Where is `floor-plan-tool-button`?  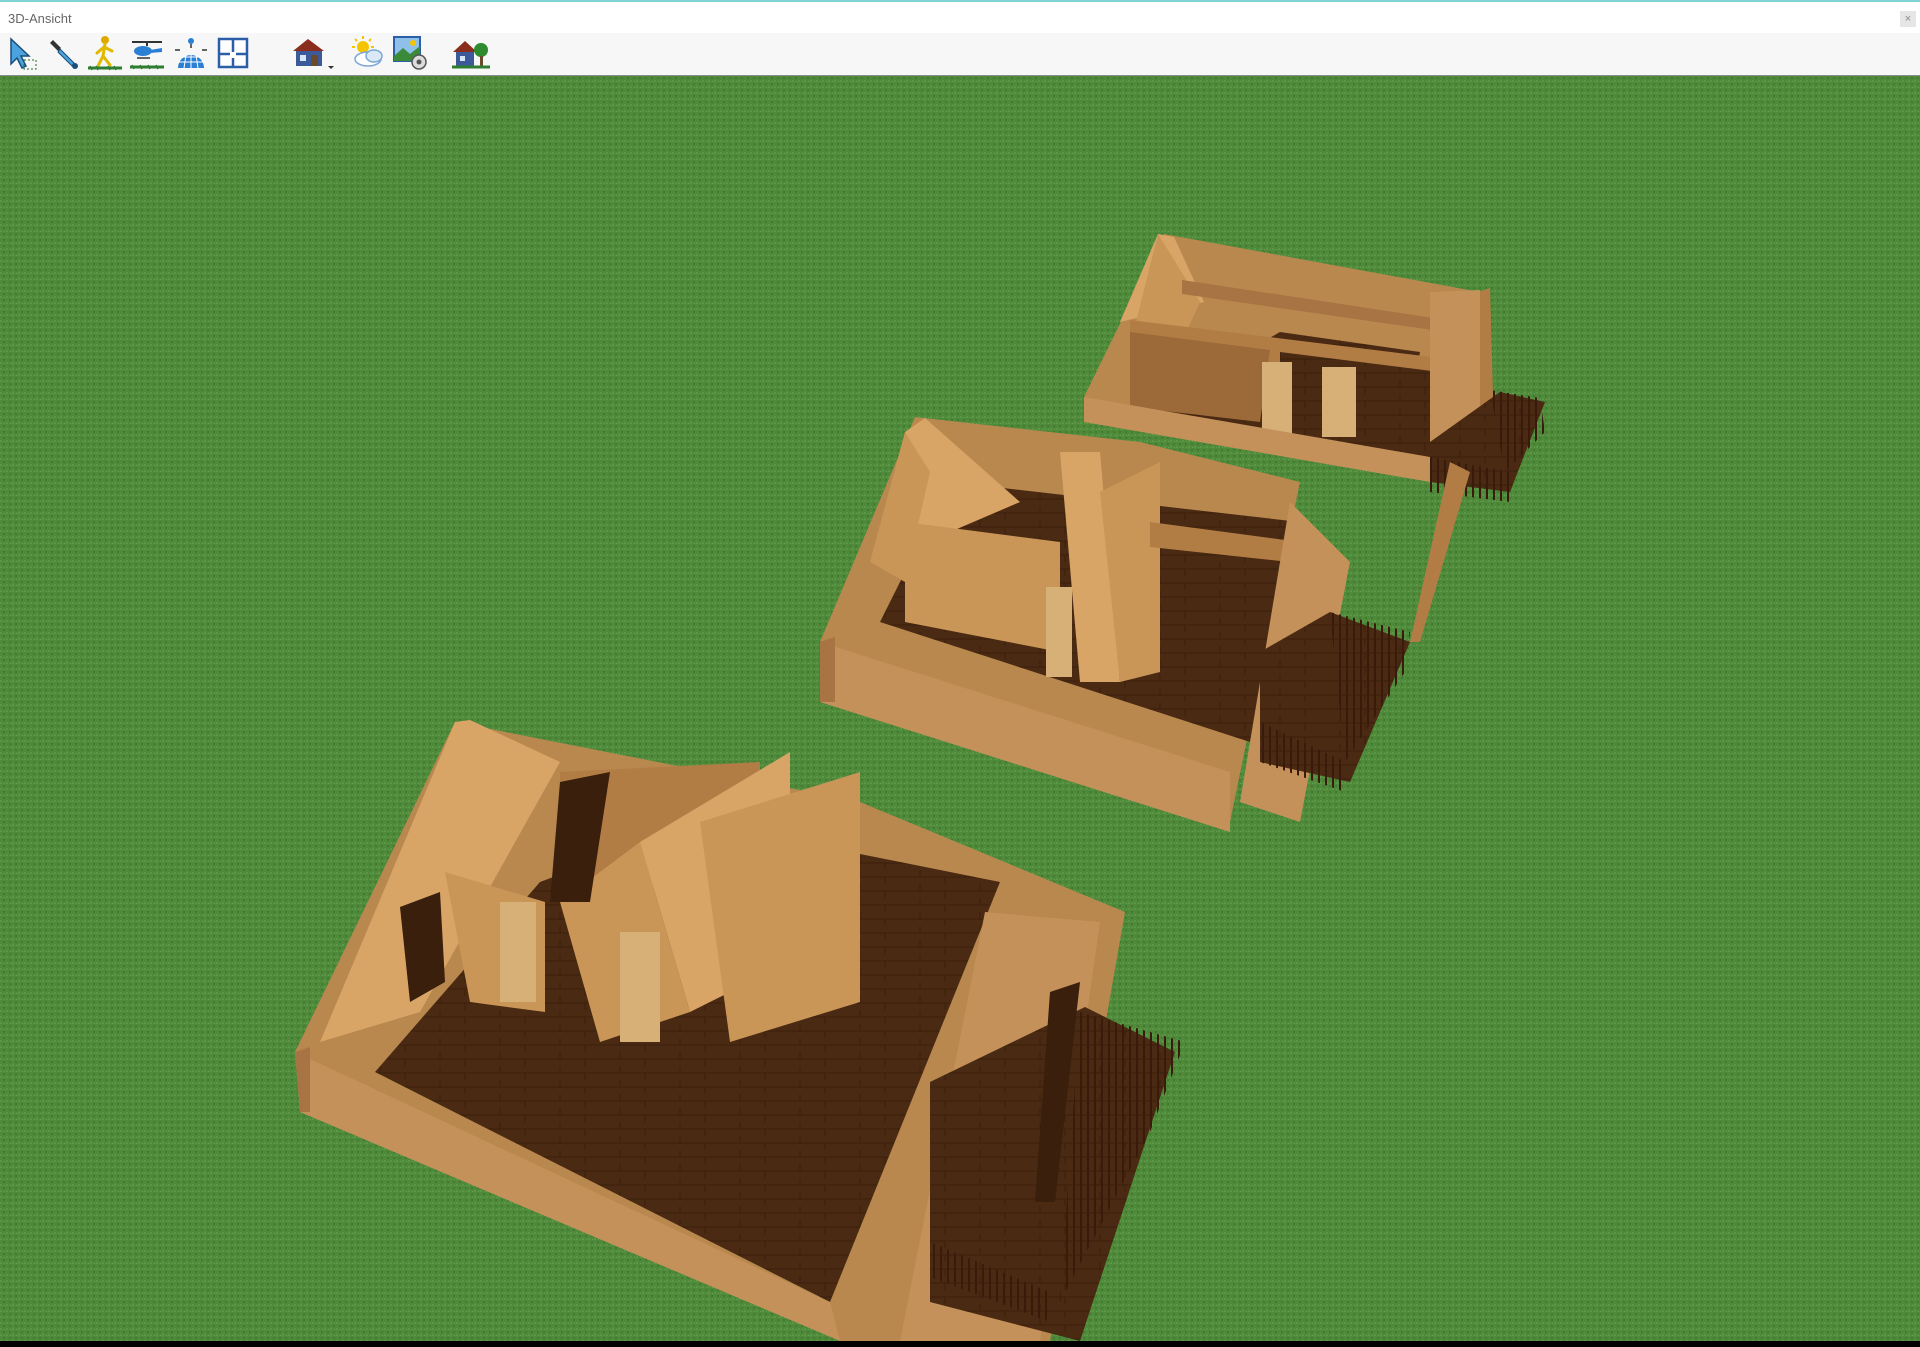
floor-plan-tool-button is located at coordinates (233, 53).